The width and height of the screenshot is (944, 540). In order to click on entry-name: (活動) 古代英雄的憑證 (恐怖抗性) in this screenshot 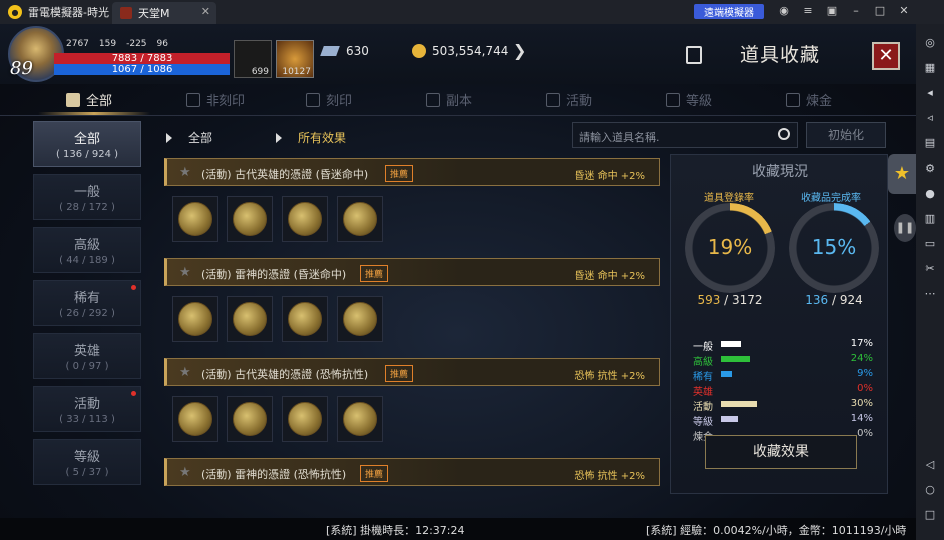, I will do `click(285, 374)`.